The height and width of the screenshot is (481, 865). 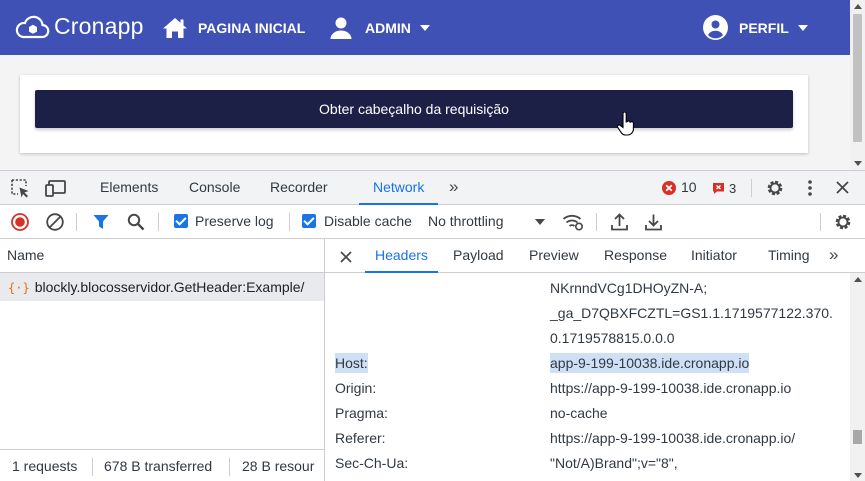 I want to click on error-count: 10, so click(x=689, y=187).